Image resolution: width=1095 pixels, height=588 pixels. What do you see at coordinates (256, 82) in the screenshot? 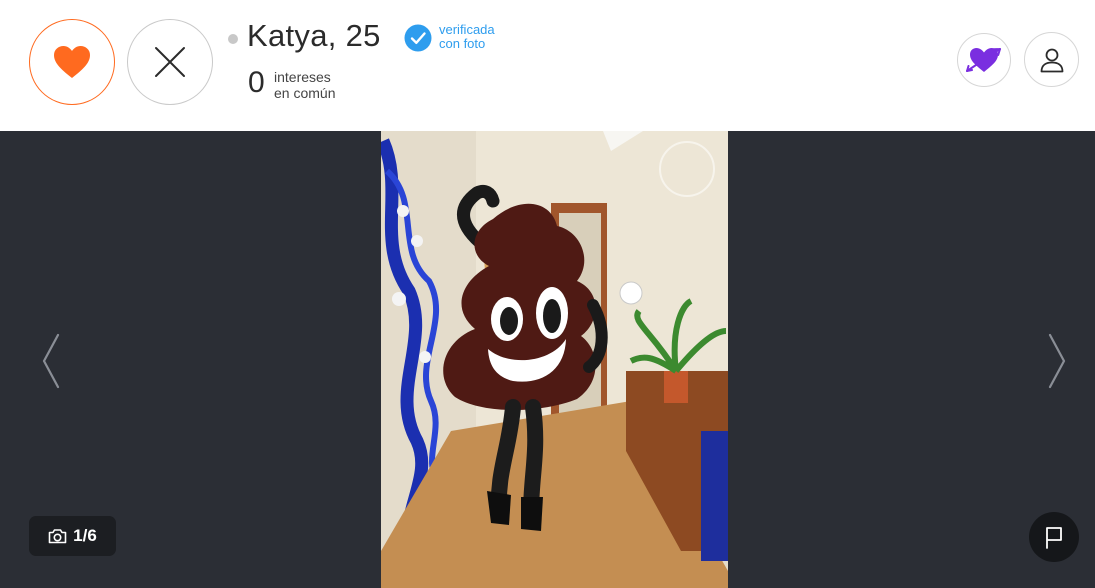
I see `common-interests-count: 0` at bounding box center [256, 82].